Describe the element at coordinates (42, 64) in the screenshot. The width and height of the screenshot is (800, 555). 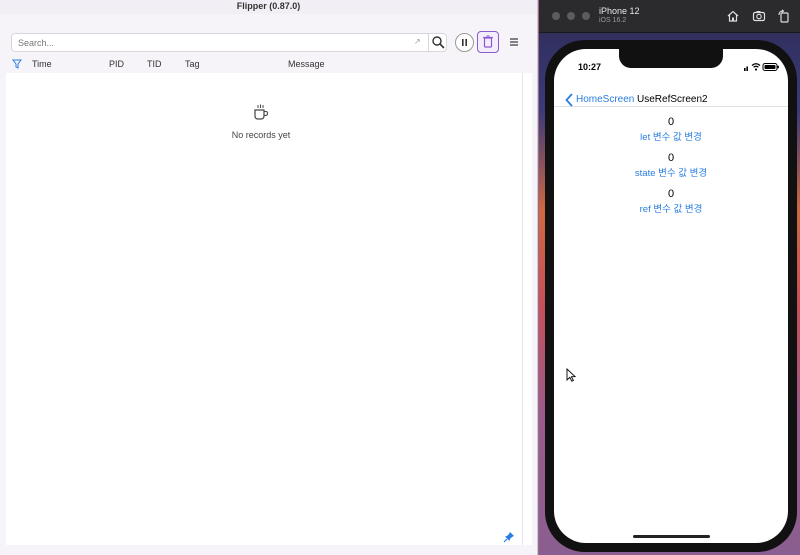
I see `column-time: Time` at that location.